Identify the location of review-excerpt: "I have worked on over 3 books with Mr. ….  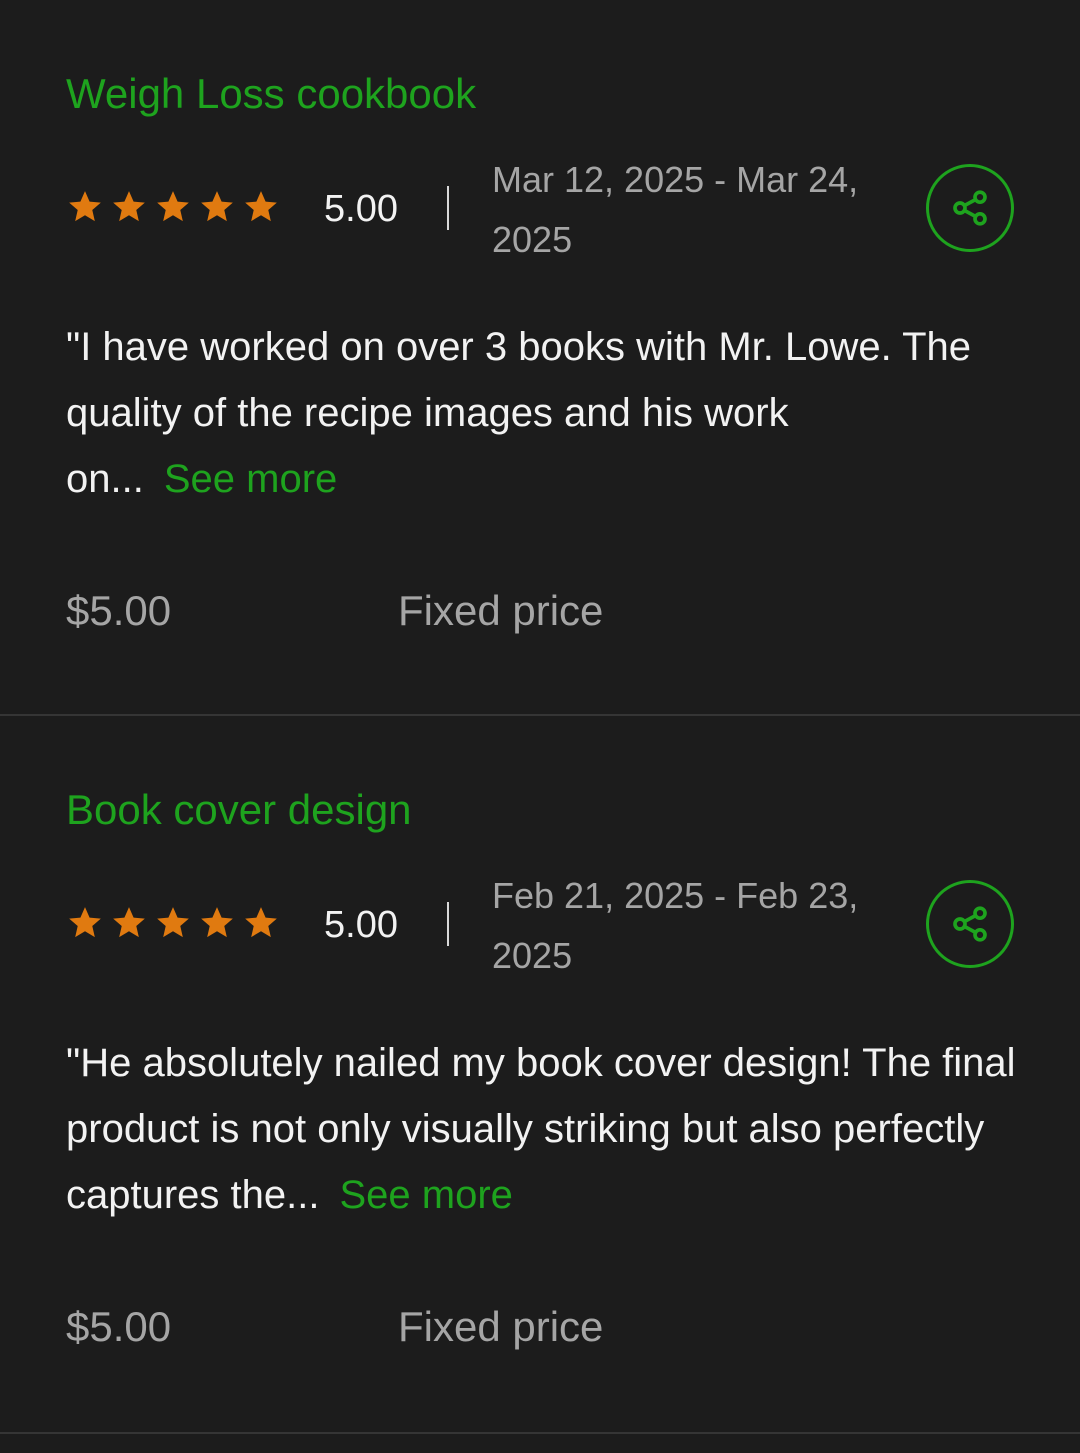
(541, 413).